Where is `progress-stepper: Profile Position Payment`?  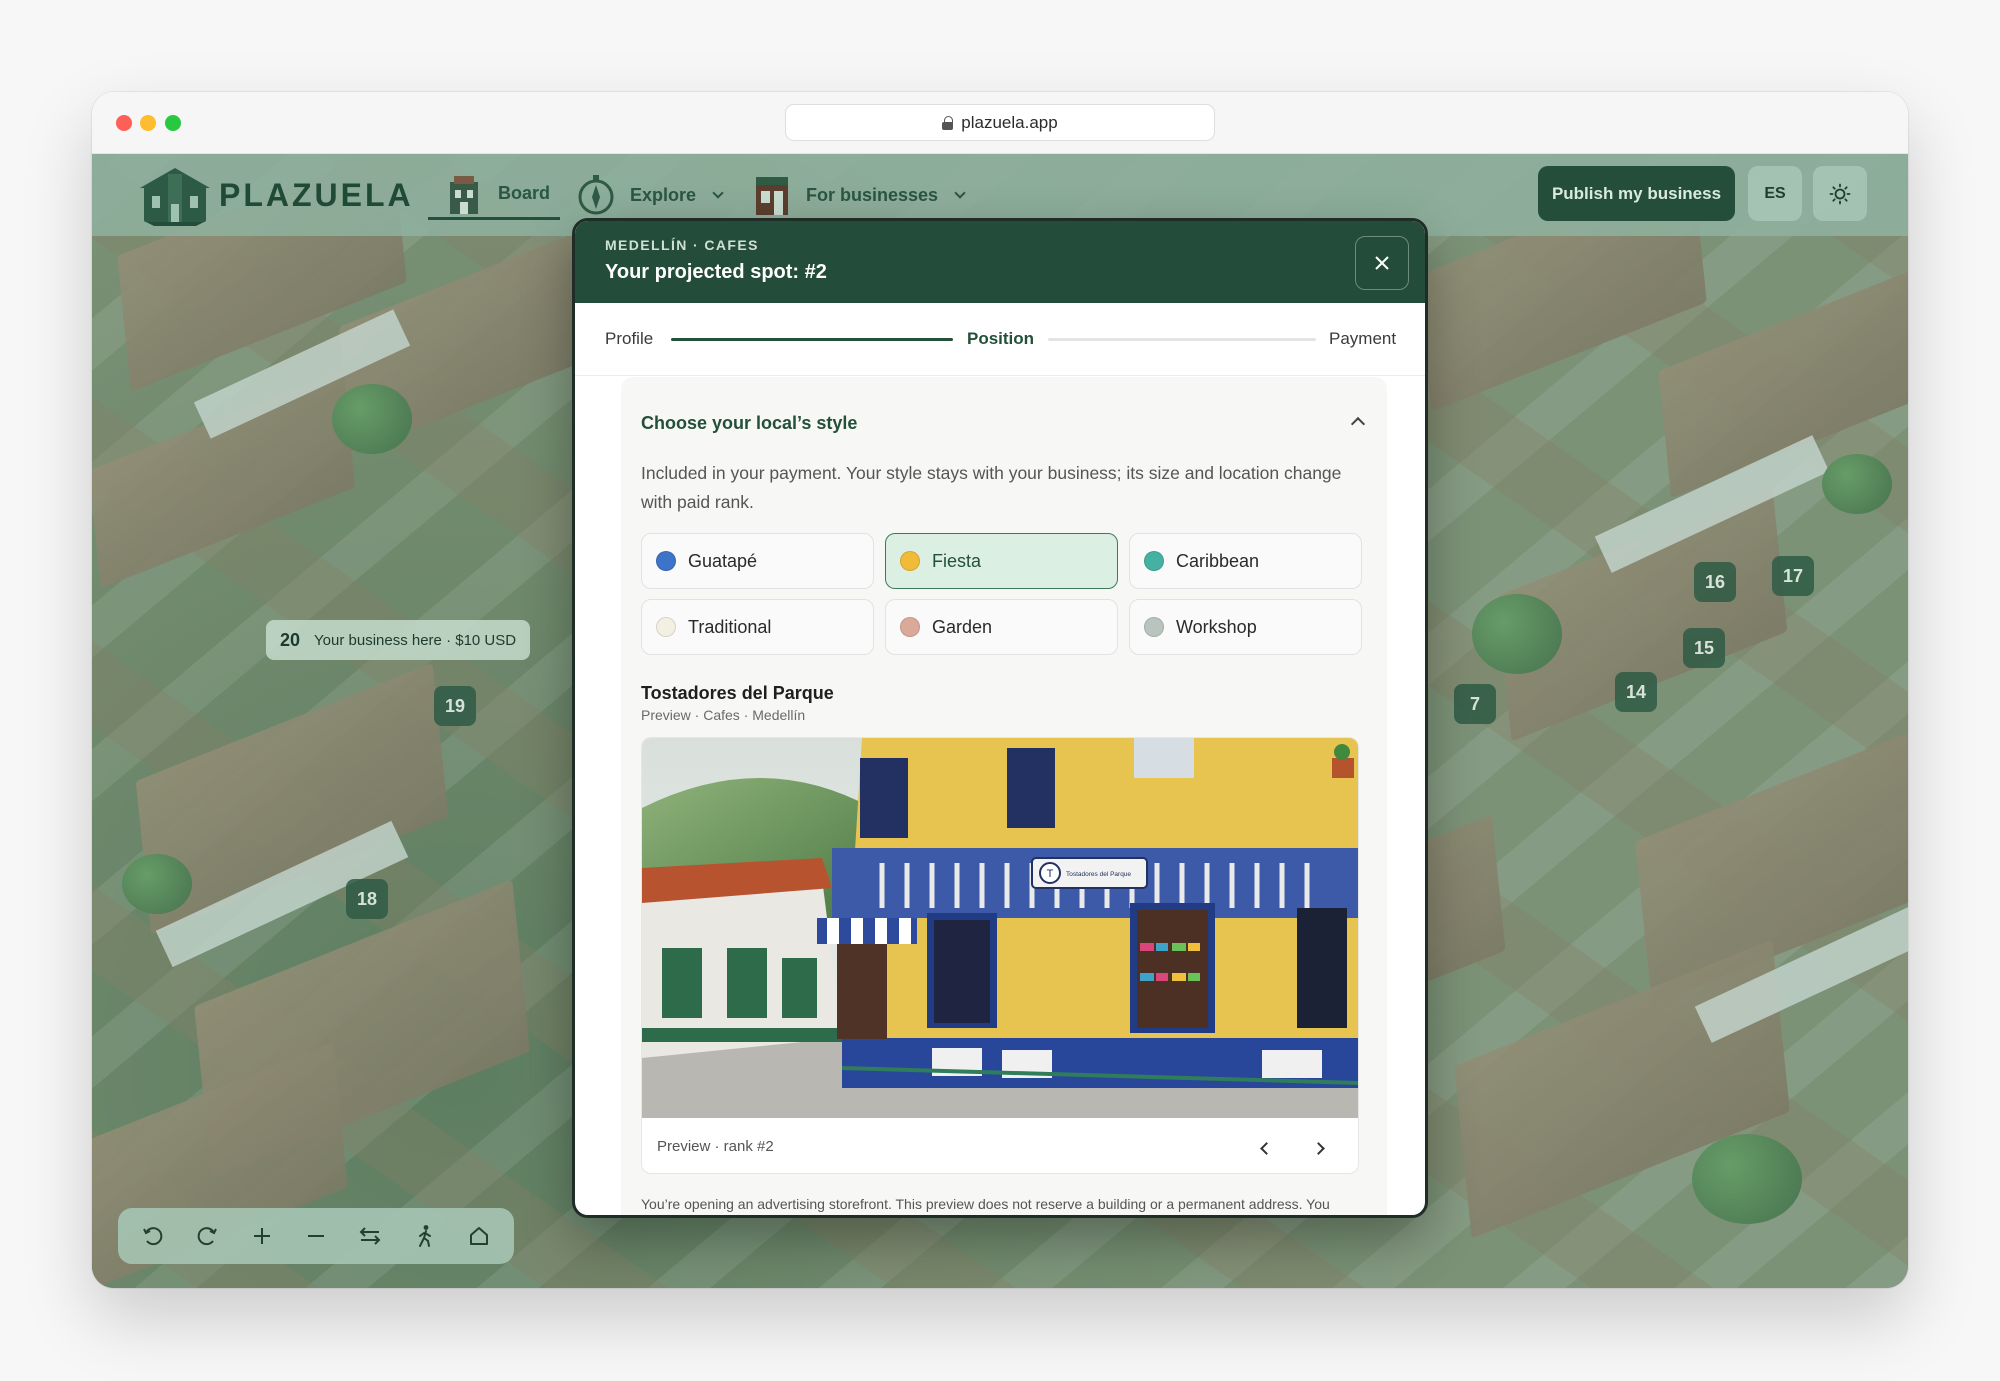 progress-stepper: Profile Position Payment is located at coordinates (1000, 339).